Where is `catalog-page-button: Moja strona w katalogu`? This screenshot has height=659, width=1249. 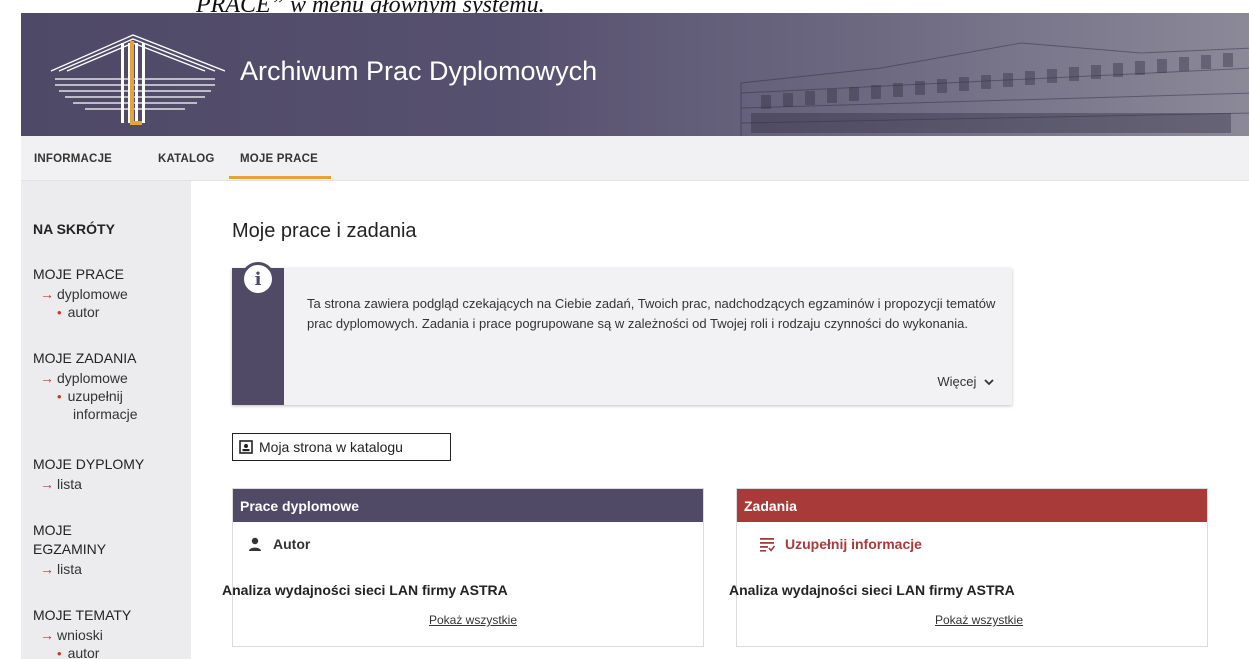
catalog-page-button: Moja strona w katalogu is located at coordinates (341, 447).